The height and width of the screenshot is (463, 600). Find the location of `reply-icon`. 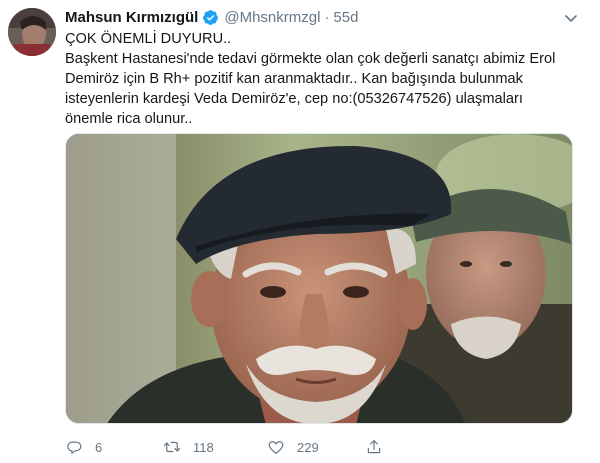

reply-icon is located at coordinates (74, 447).